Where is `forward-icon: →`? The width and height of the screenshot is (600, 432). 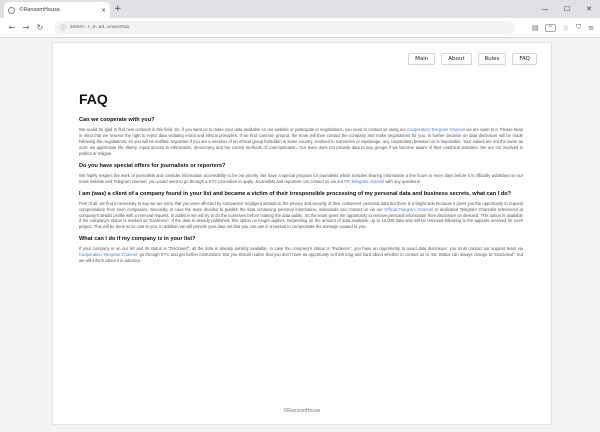
forward-icon: → is located at coordinates (26, 27).